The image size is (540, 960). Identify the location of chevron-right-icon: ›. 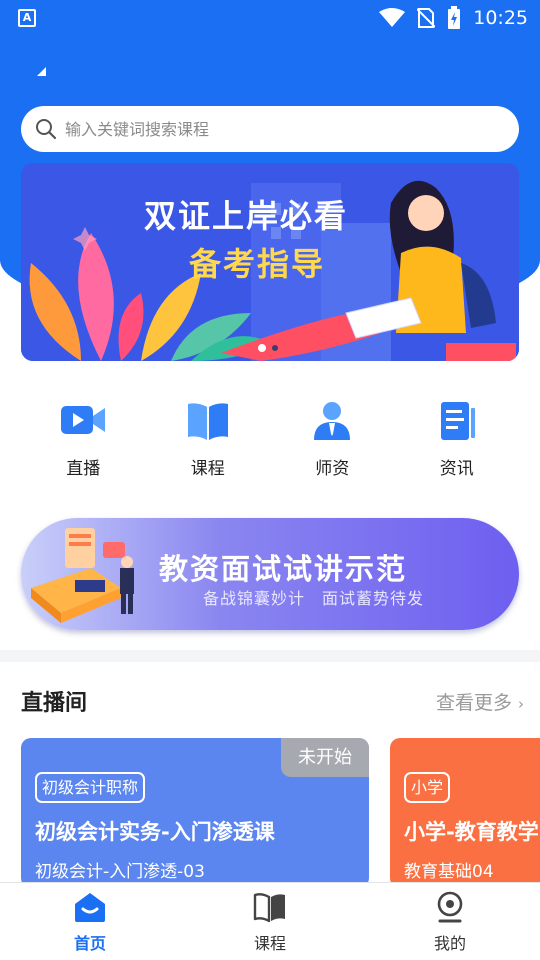
(521, 704).